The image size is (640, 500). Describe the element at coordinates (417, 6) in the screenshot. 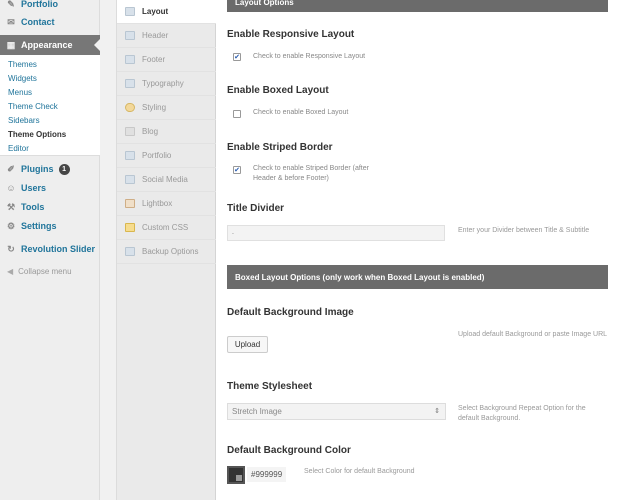

I see `layout-options-bar: Layout Options` at that location.